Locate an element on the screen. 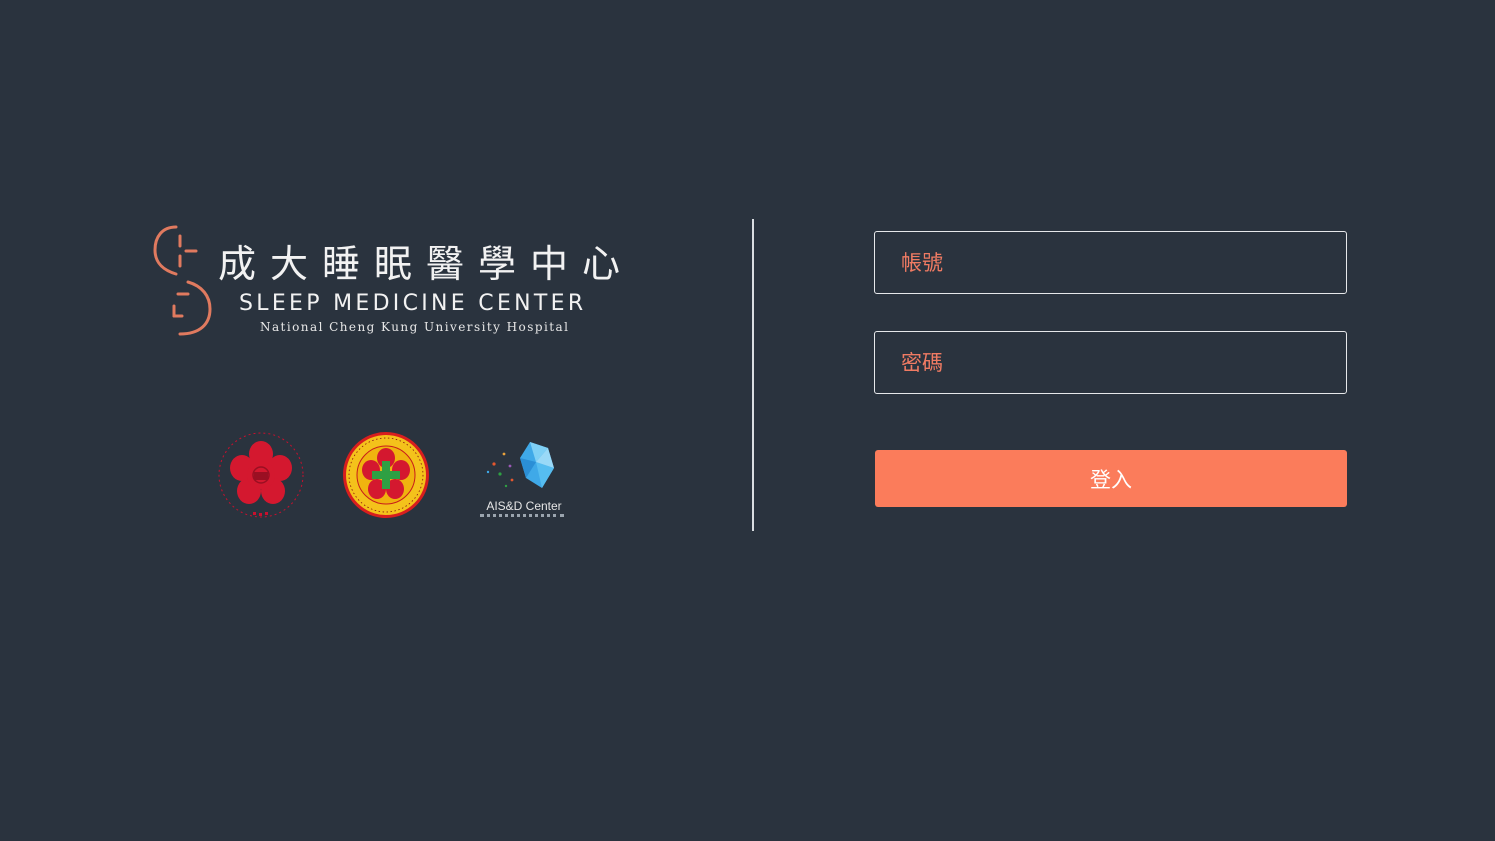 Image resolution: width=1495 pixels, height=841 pixels. brand-subtitle: National Cheng Kung University Hospital is located at coordinates (415, 327).